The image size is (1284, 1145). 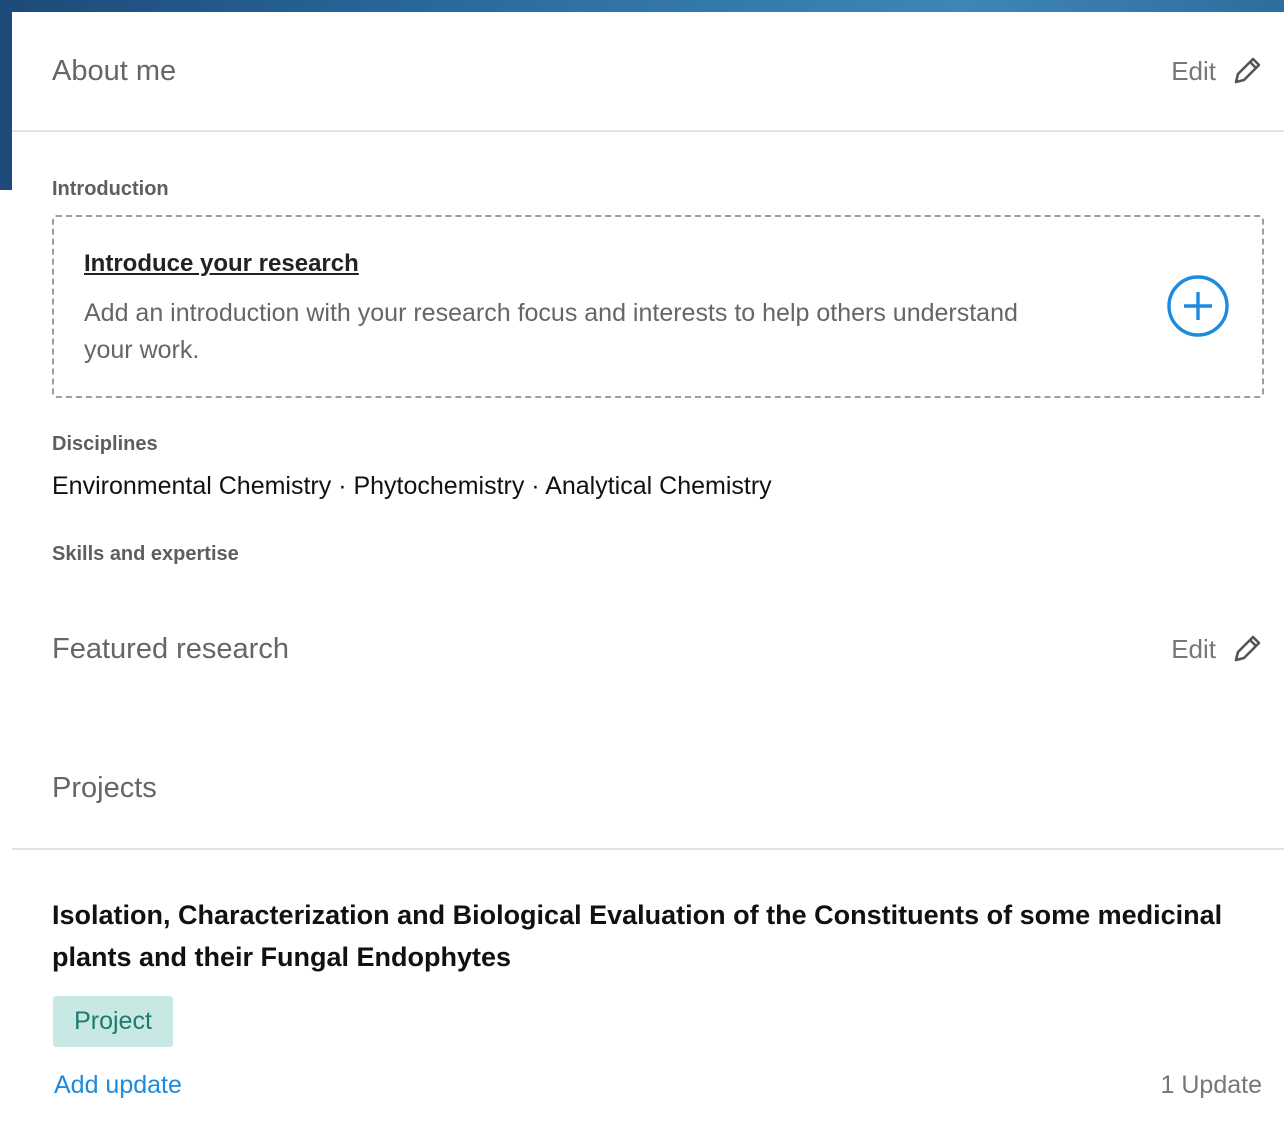 I want to click on about-me-edit-button: Edit, so click(x=1217, y=71).